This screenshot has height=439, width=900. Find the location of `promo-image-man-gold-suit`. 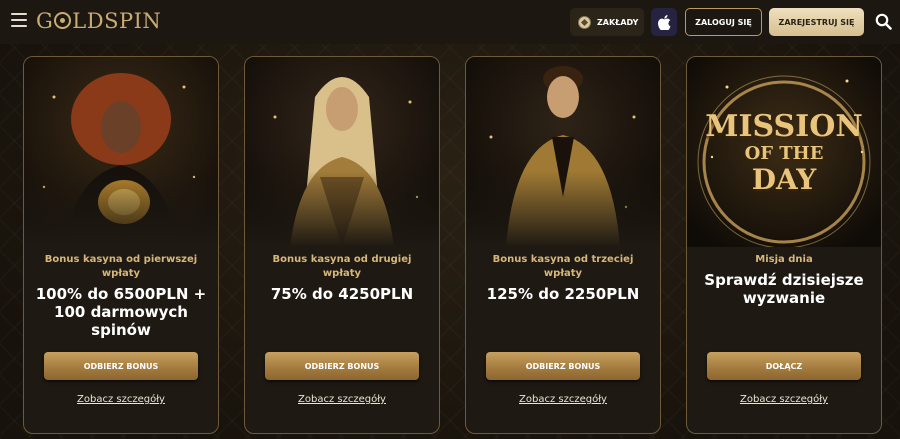

promo-image-man-gold-suit is located at coordinates (563, 152).